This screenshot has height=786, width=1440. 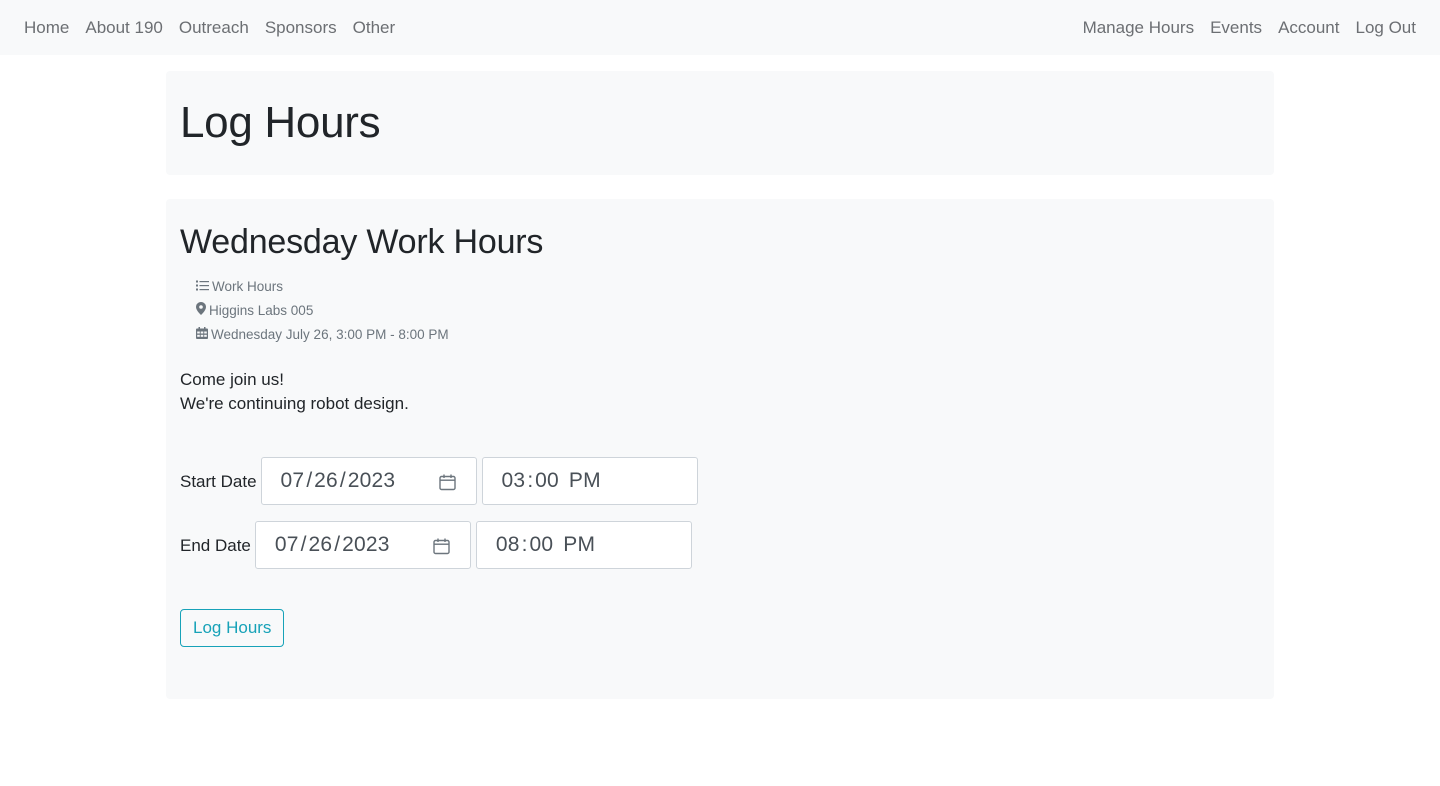 I want to click on end-minute: 00, so click(x=542, y=545).